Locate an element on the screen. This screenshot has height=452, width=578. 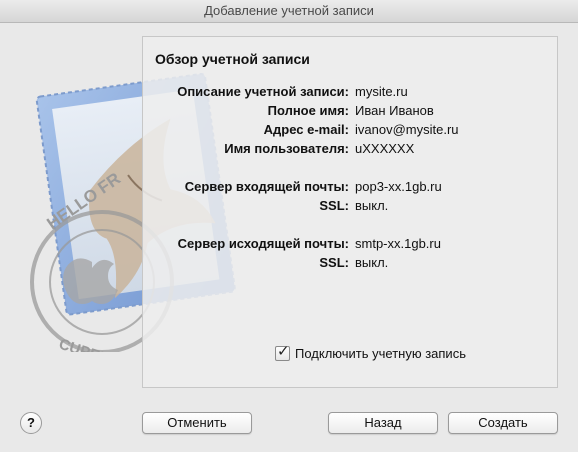
create-button: Создать is located at coordinates (503, 423).